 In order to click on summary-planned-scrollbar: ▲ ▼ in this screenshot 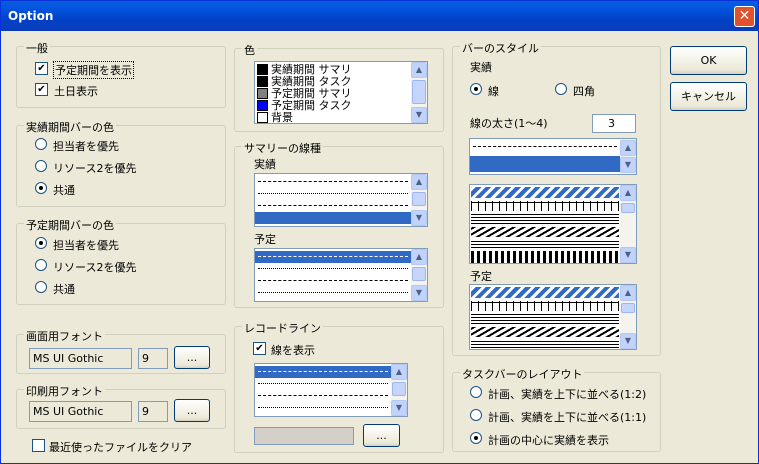, I will do `click(419, 275)`.